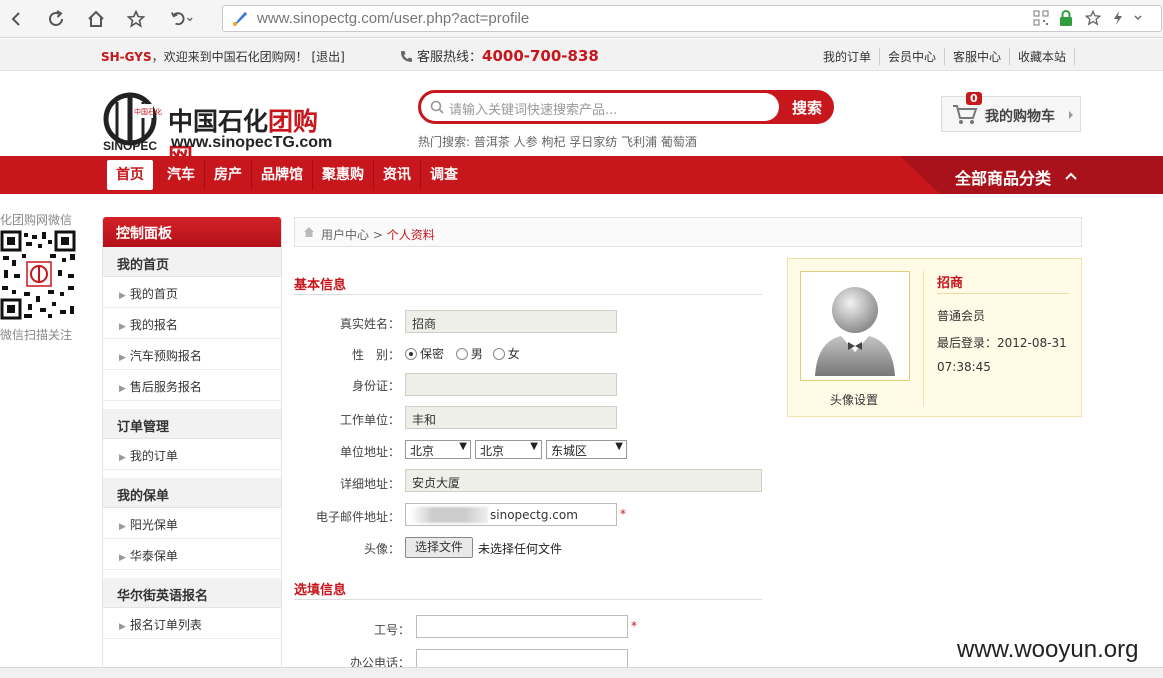 This screenshot has width=1163, height=678. What do you see at coordinates (192, 385) in the screenshot?
I see `sidebar-item-aftersales: ▶ 售后服务报名` at bounding box center [192, 385].